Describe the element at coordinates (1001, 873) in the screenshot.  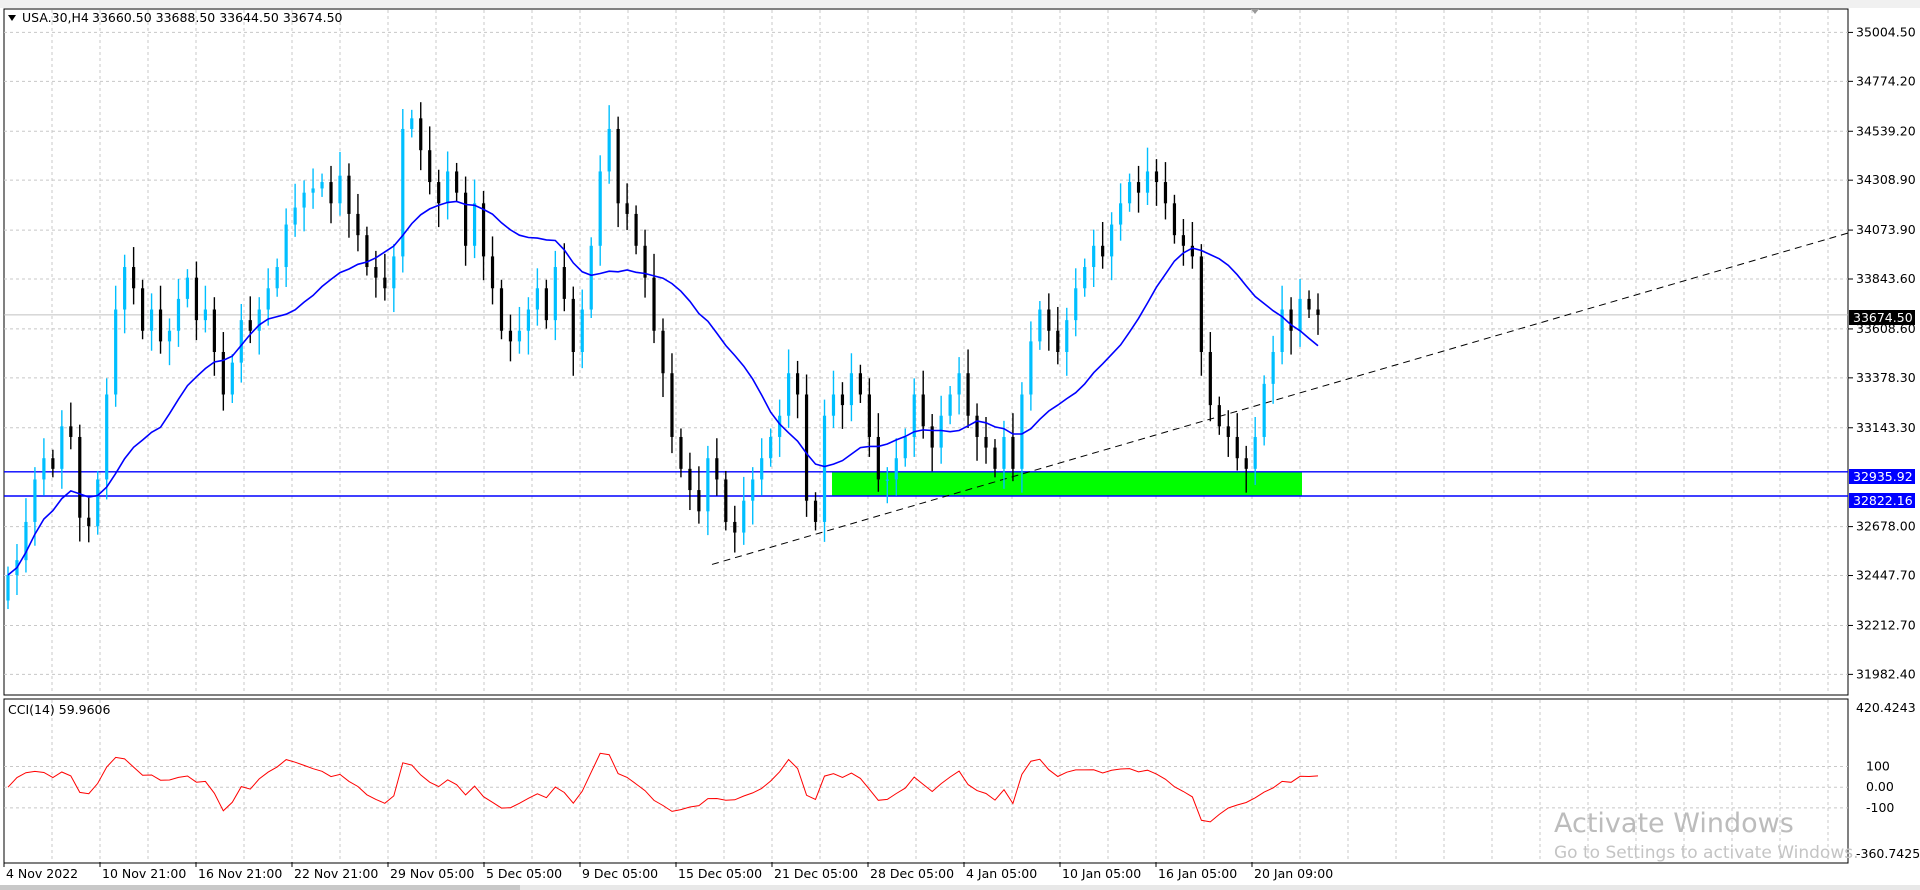
I see `time-tick-label: 4 Jan 05:00` at that location.